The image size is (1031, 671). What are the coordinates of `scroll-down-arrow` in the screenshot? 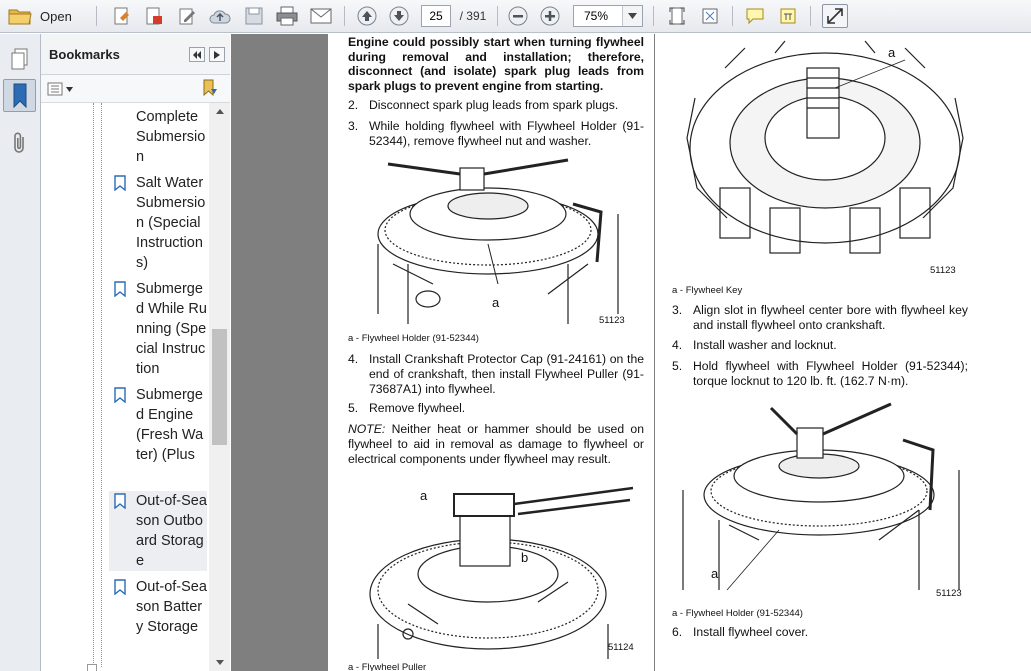 It's located at (219, 662).